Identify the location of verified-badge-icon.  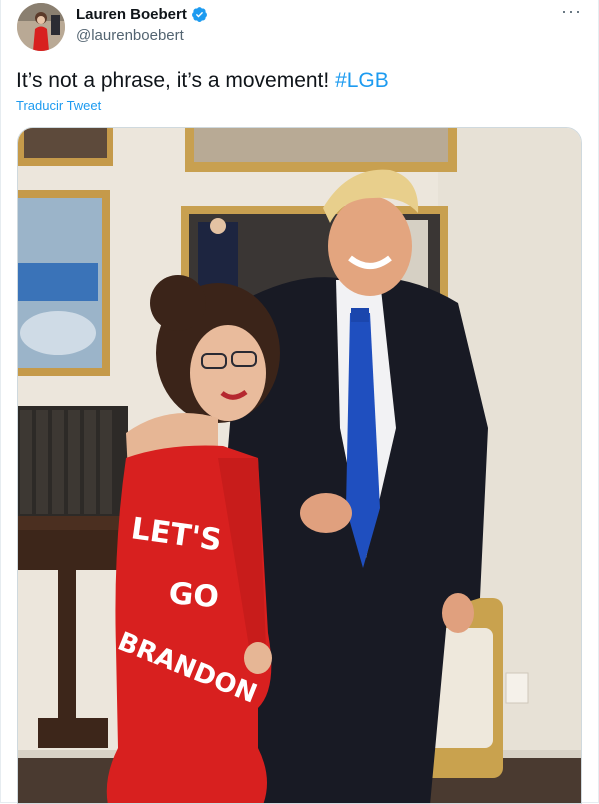
(199, 14).